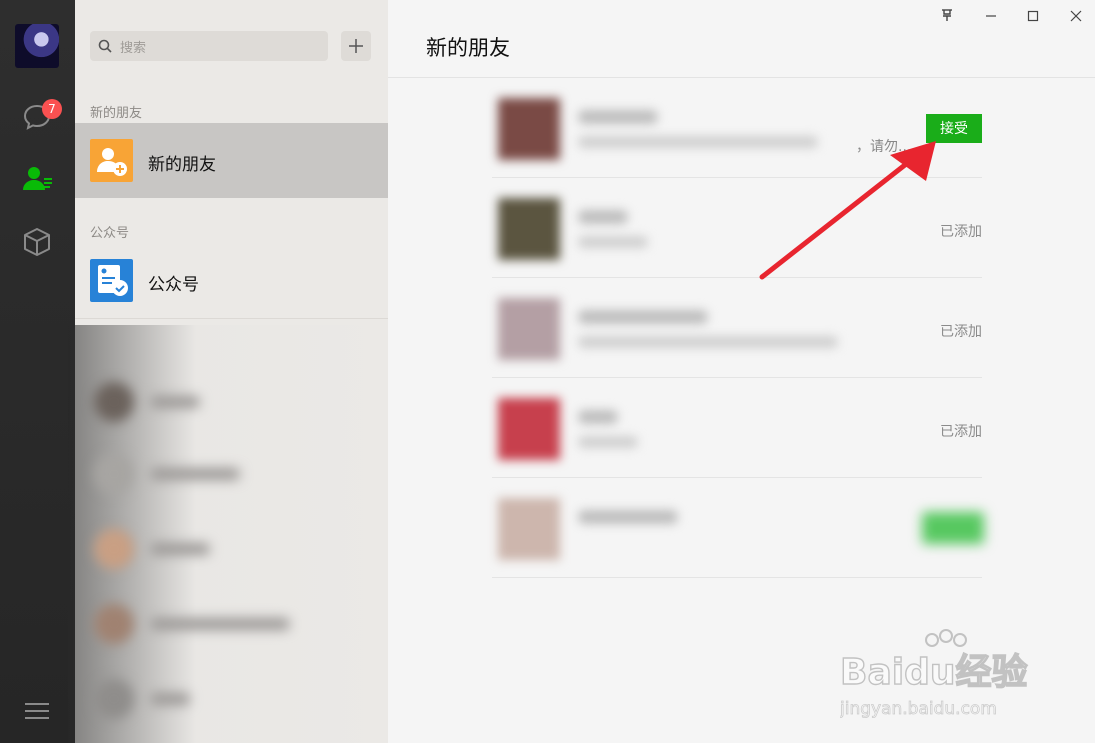 The width and height of the screenshot is (1095, 743). Describe the element at coordinates (111, 160) in the screenshot. I see `new-friend-icon` at that location.